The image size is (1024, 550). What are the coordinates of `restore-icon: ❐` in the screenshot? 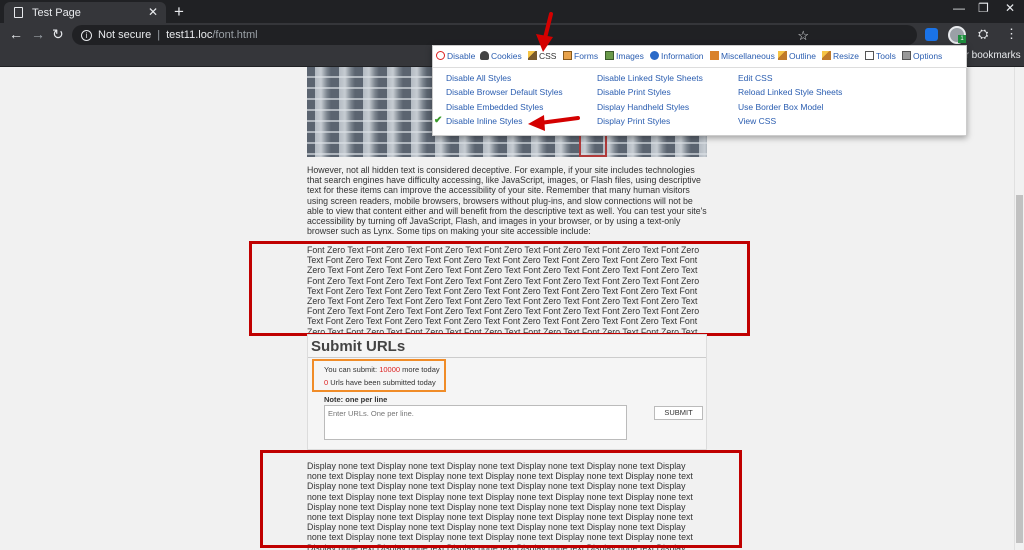 It's located at (983, 8).